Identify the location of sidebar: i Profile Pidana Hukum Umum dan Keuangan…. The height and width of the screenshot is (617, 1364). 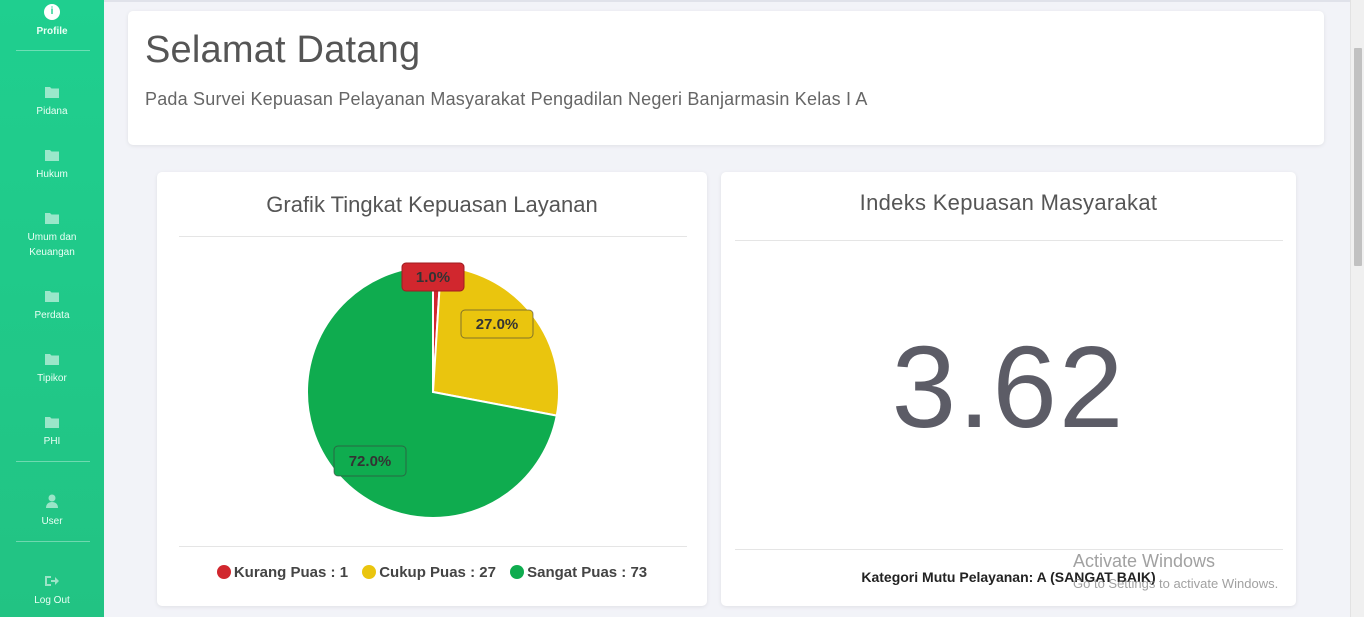
(52, 308).